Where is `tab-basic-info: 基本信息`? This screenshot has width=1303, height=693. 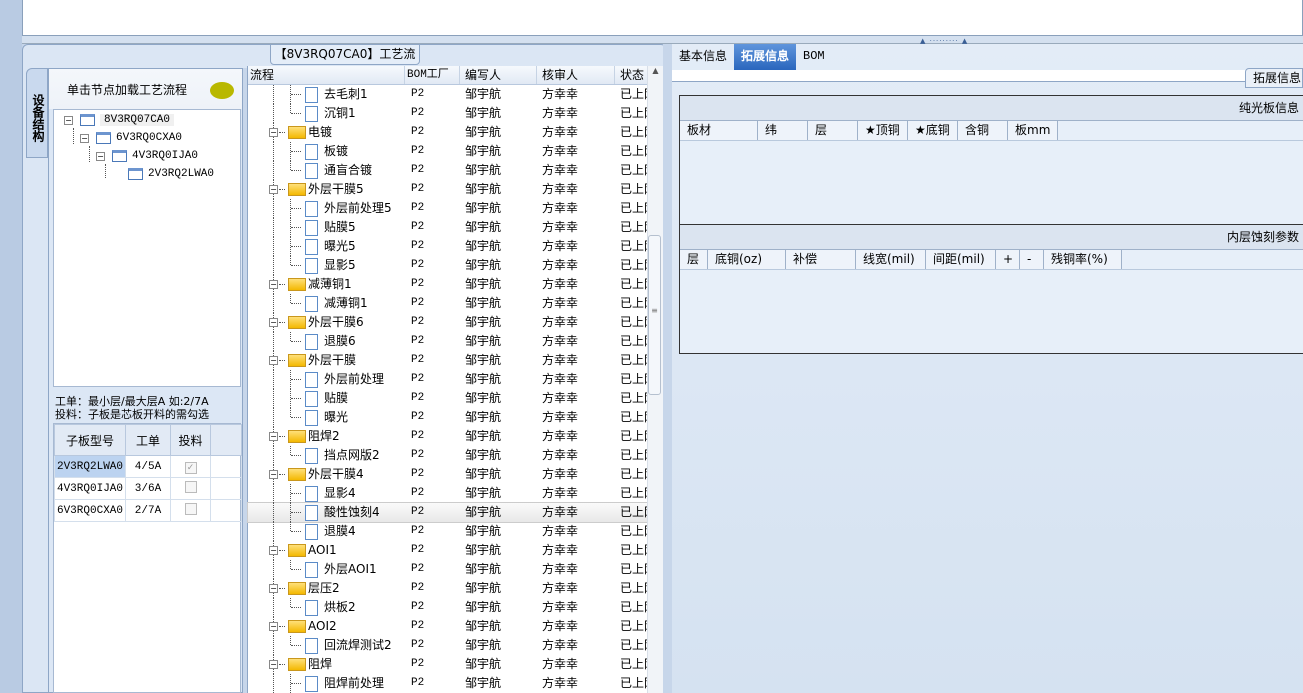 tab-basic-info: 基本信息 is located at coordinates (703, 57).